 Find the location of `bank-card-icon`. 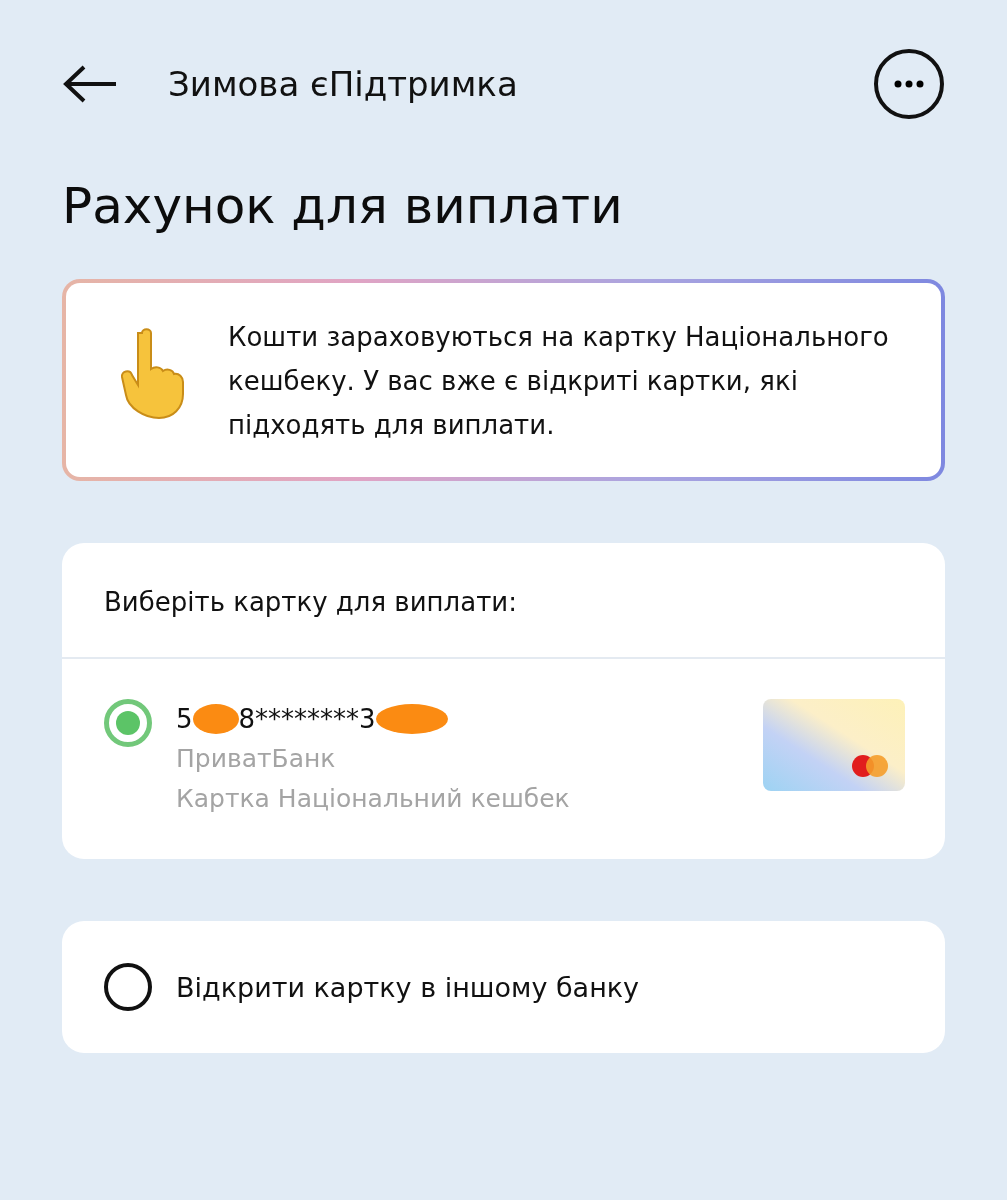

bank-card-icon is located at coordinates (834, 745).